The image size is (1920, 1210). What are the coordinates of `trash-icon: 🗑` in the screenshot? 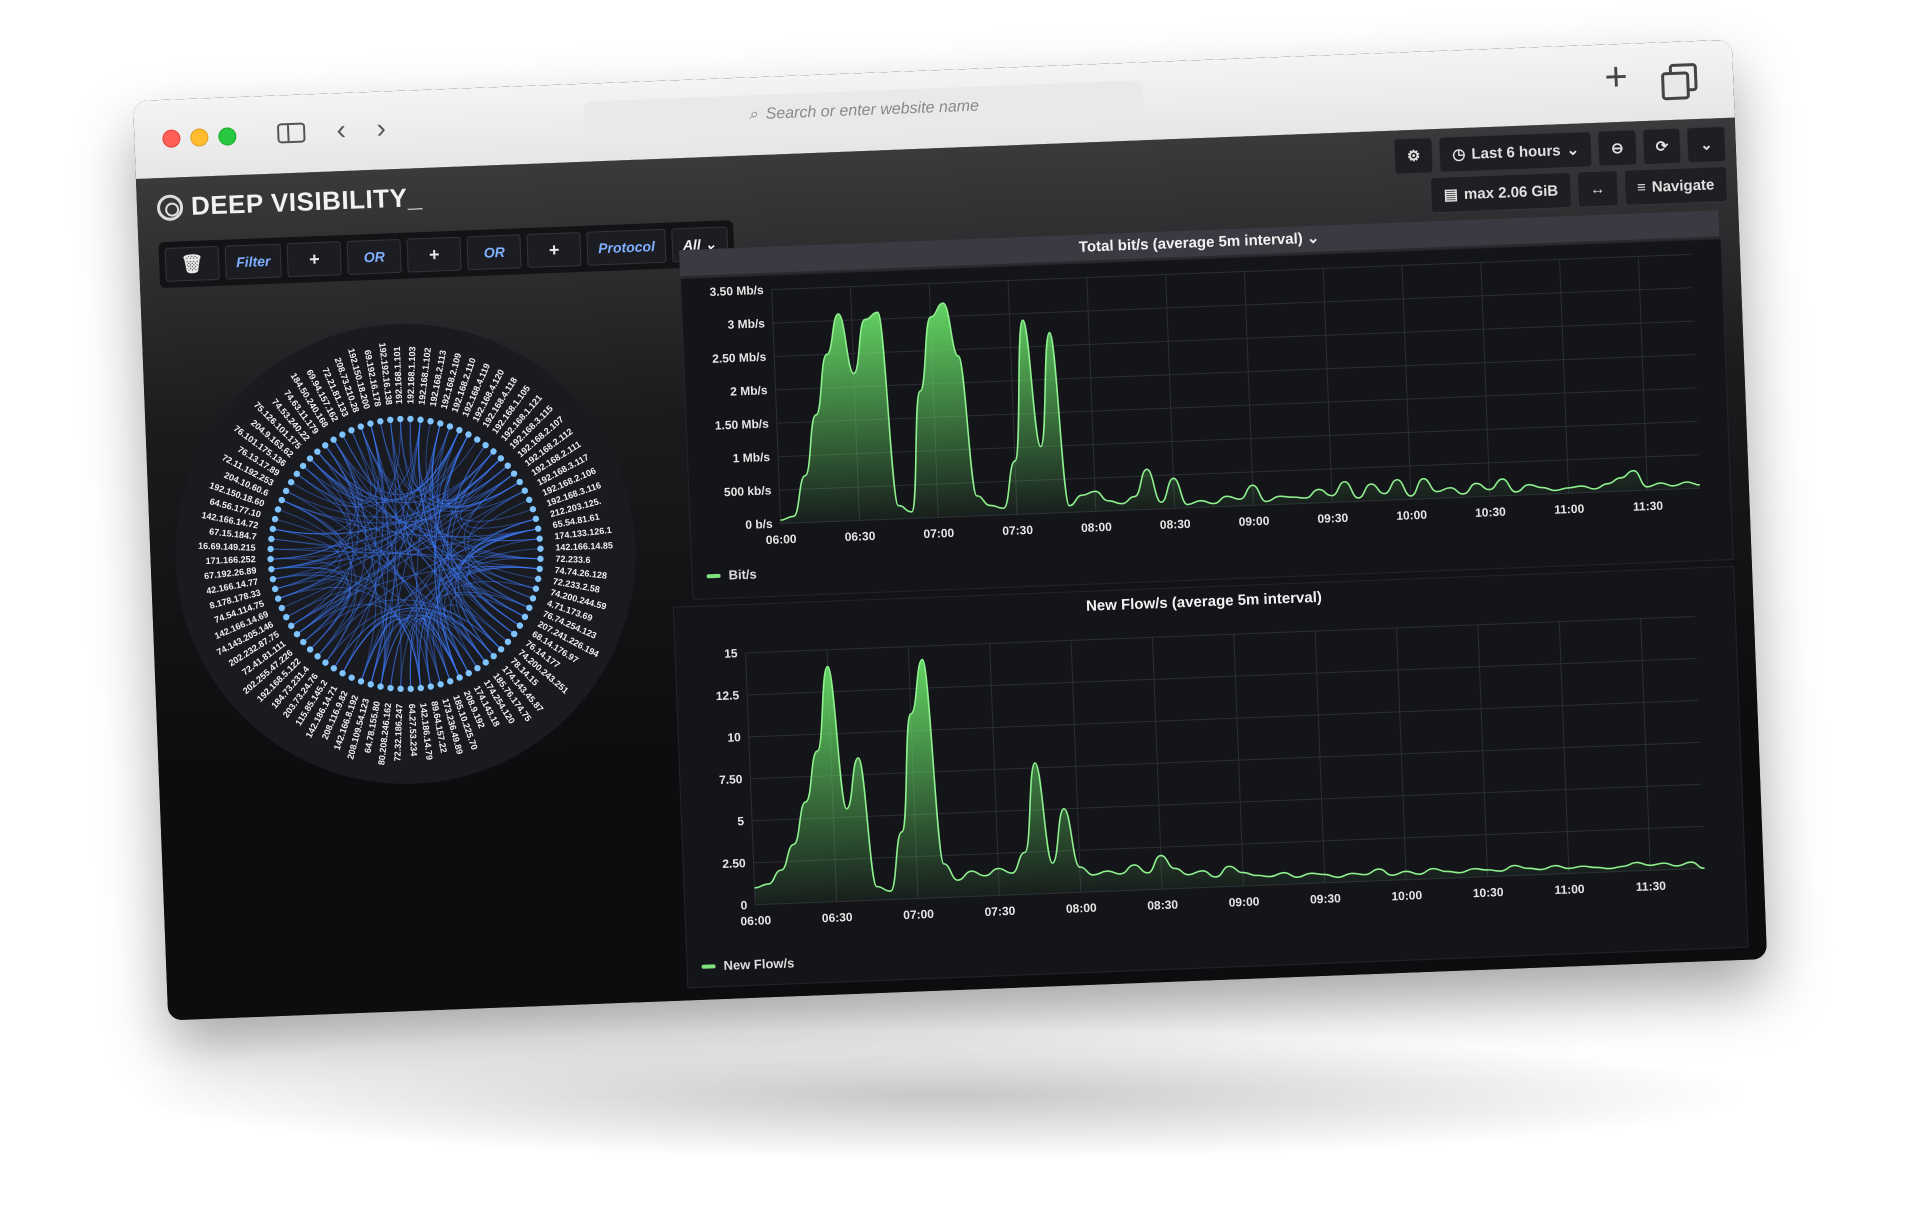 It's located at (192, 263).